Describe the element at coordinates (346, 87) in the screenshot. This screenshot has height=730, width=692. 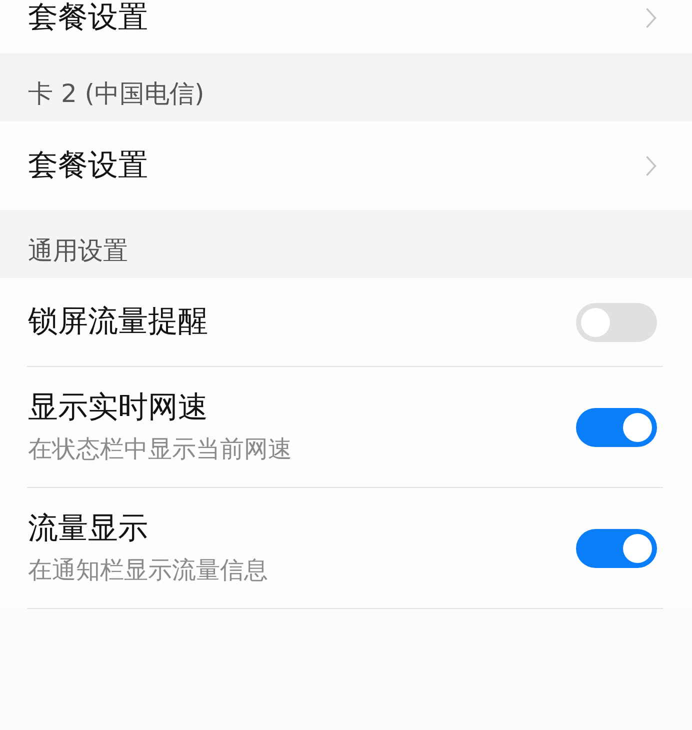
I see `section-header: 卡 2 (中国电信)` at that location.